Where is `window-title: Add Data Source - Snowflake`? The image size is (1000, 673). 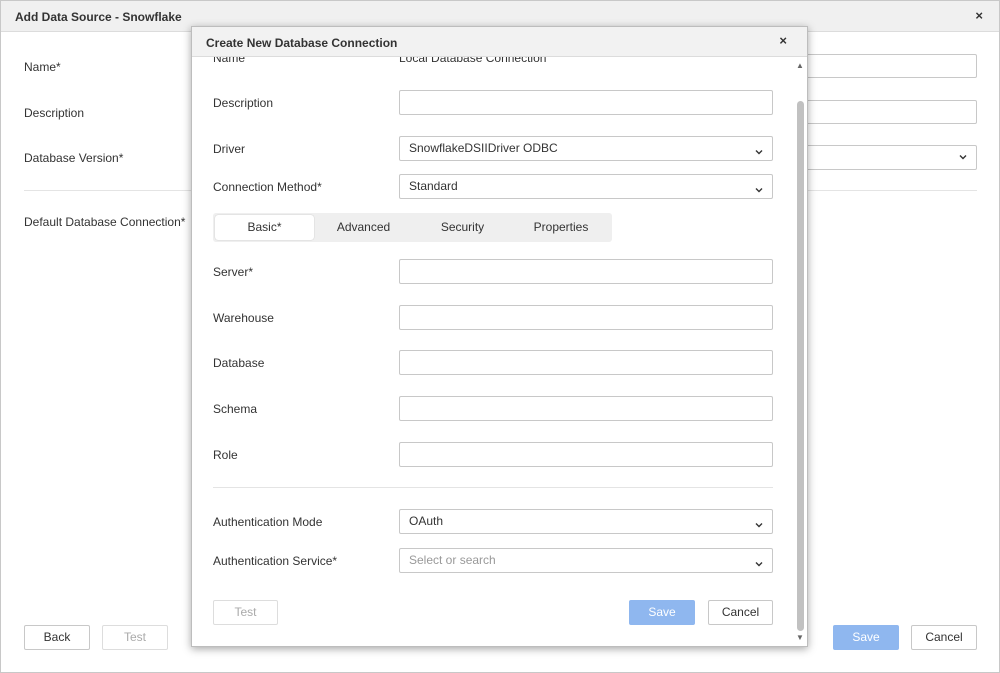
window-title: Add Data Source - Snowflake is located at coordinates (98, 17).